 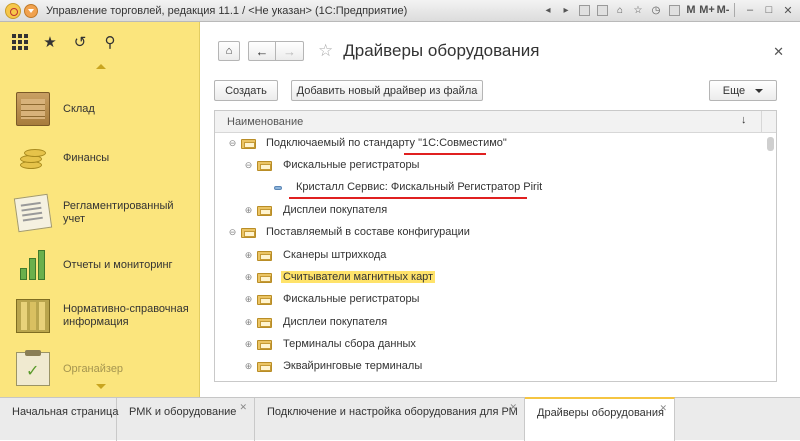 What do you see at coordinates (100, 109) in the screenshot?
I see `sidebar-item-warehouse: Склад` at bounding box center [100, 109].